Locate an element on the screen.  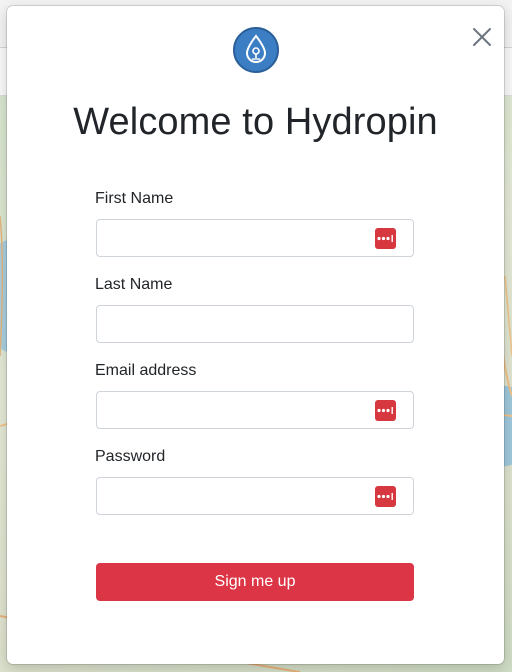
last-name-input is located at coordinates (255, 324).